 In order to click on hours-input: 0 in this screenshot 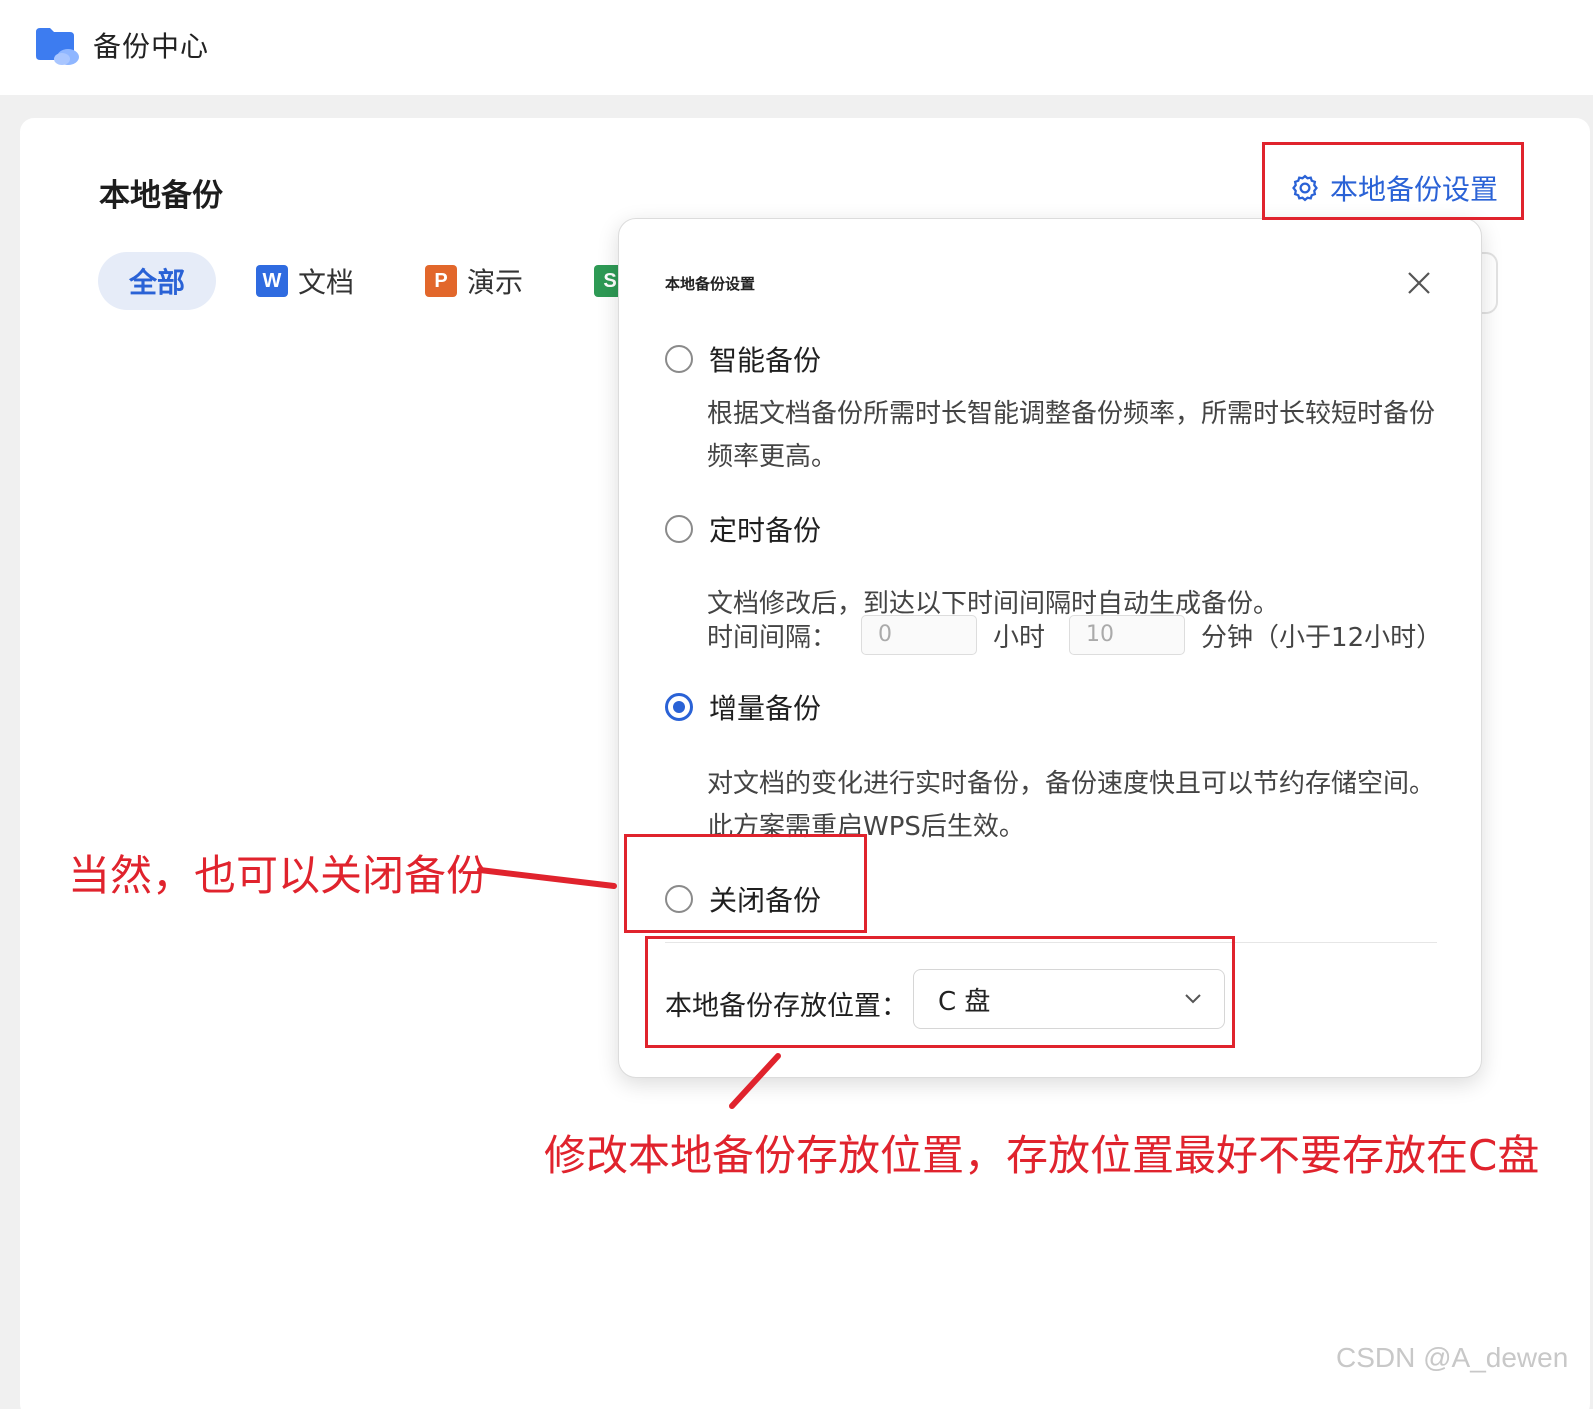, I will do `click(919, 635)`.